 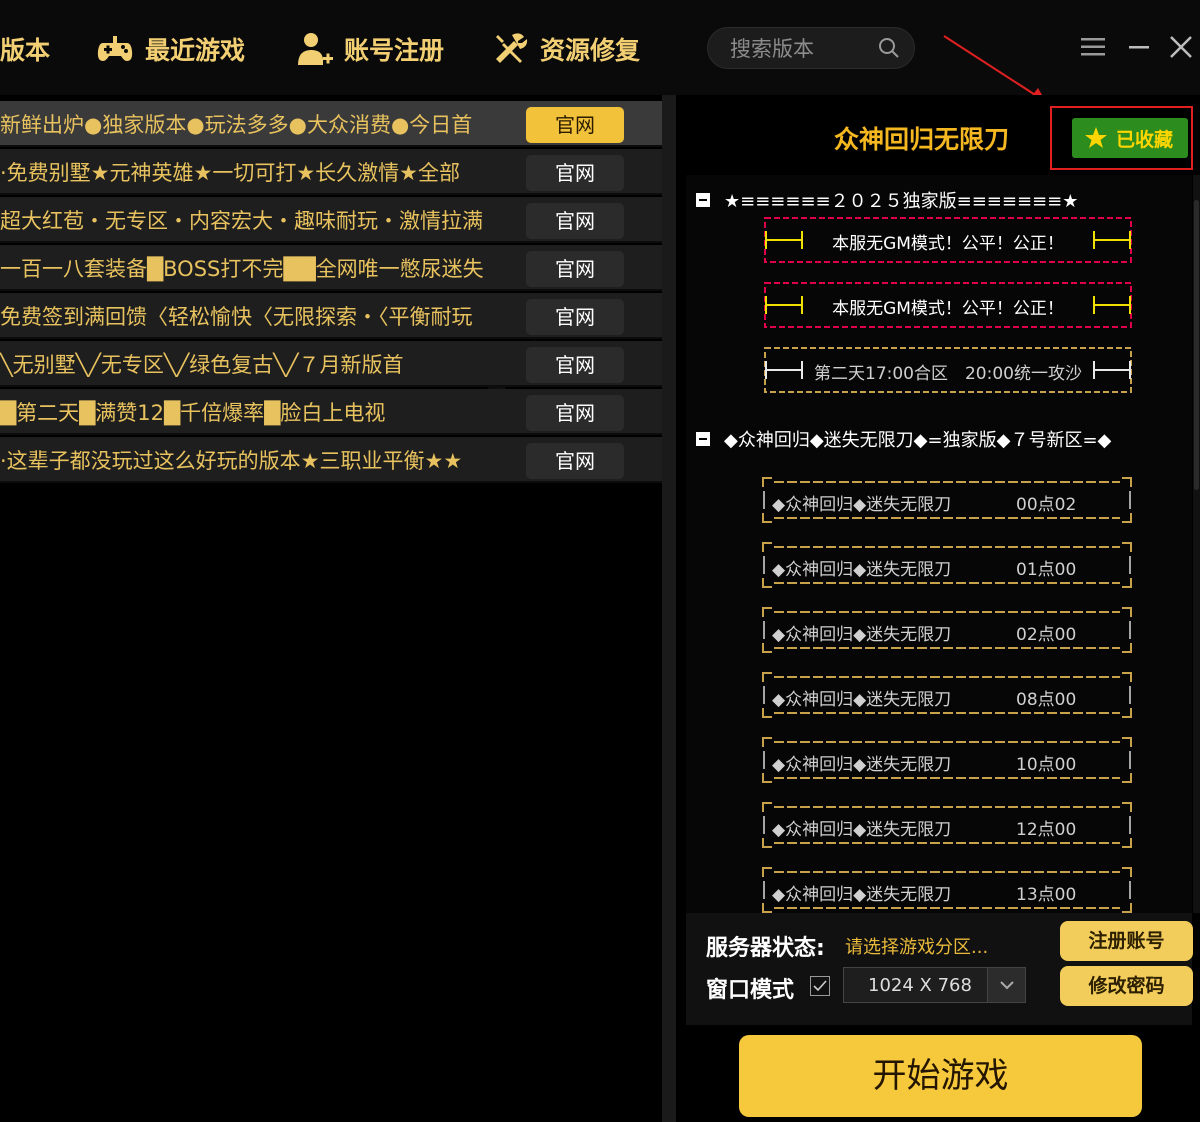 I want to click on game-list-row: 超大红苞・无专区・内容宏大・趣味耐玩・激情拉满 官网, so click(x=331, y=220).